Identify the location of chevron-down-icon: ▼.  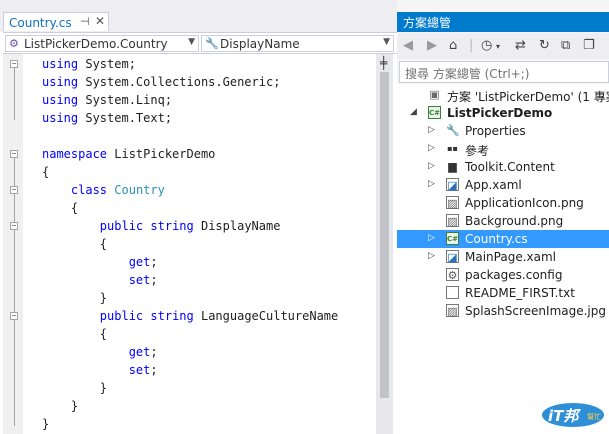
(386, 42).